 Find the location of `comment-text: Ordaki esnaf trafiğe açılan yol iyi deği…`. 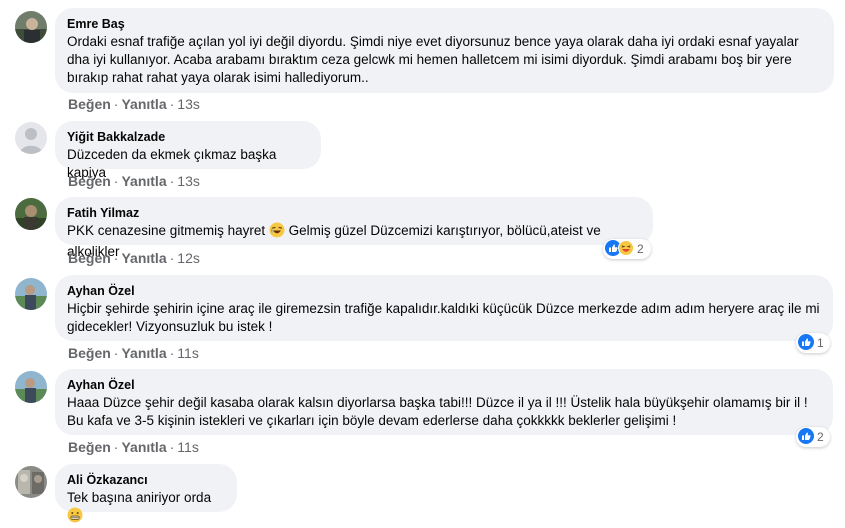

comment-text: Ordaki esnaf trafiğe açılan yol iyi deği… is located at coordinates (433, 59).